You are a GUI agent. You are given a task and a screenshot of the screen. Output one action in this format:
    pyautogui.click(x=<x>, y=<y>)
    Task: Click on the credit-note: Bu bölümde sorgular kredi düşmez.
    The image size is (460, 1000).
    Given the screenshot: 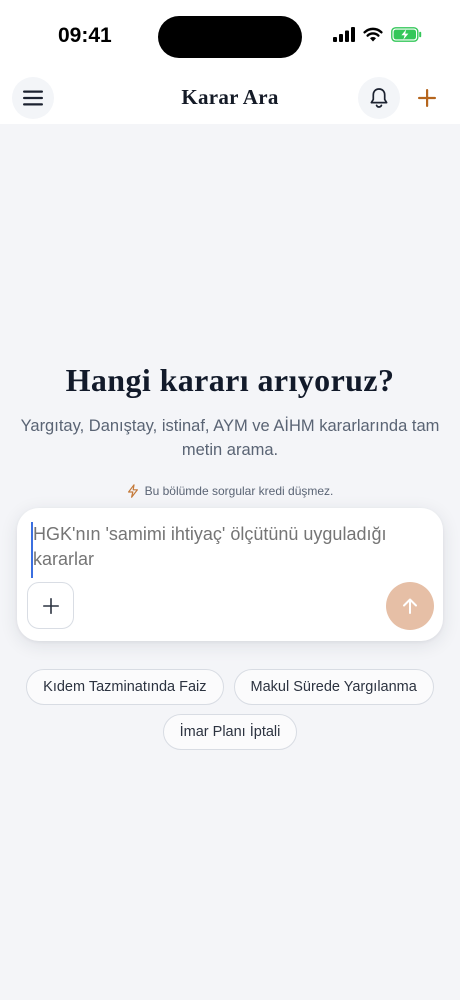 What is the action you would take?
    pyautogui.click(x=230, y=491)
    